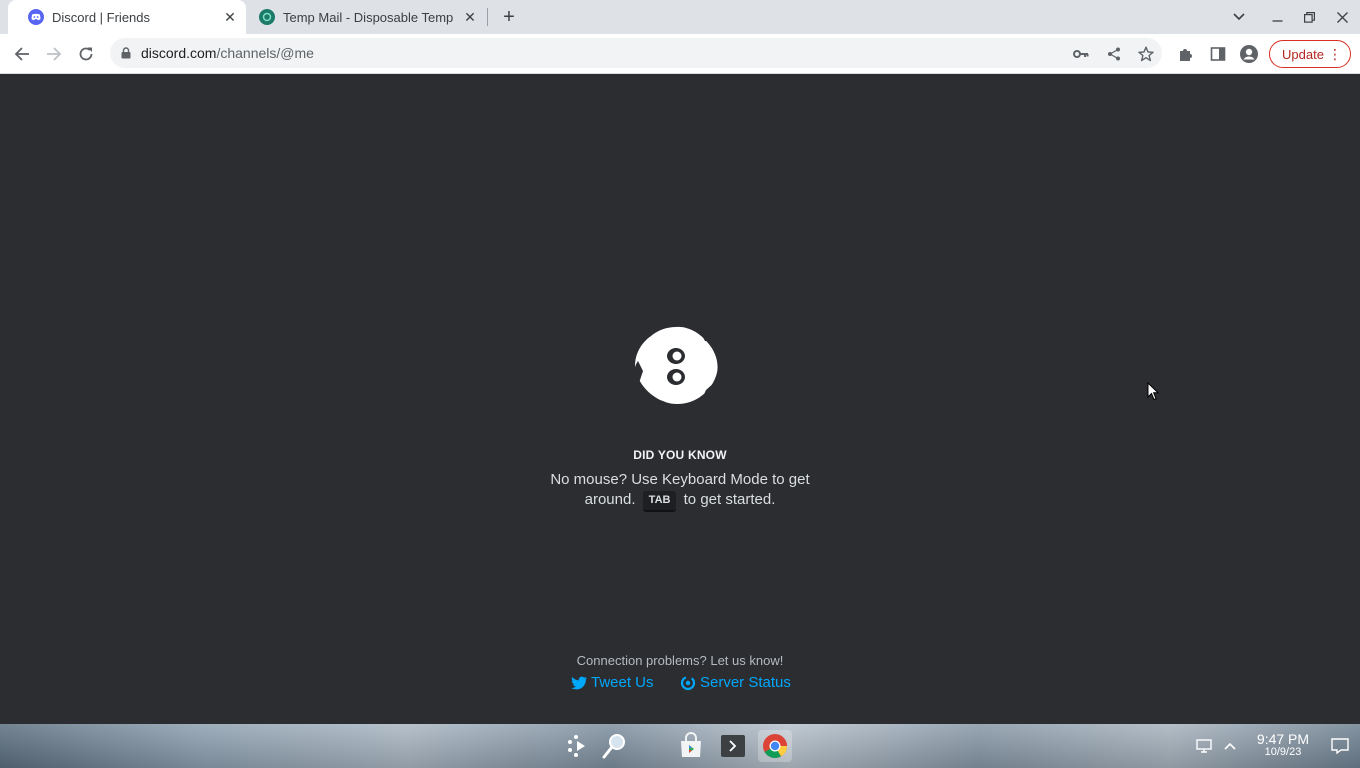  What do you see at coordinates (1340, 746) in the screenshot?
I see `notifications-icon` at bounding box center [1340, 746].